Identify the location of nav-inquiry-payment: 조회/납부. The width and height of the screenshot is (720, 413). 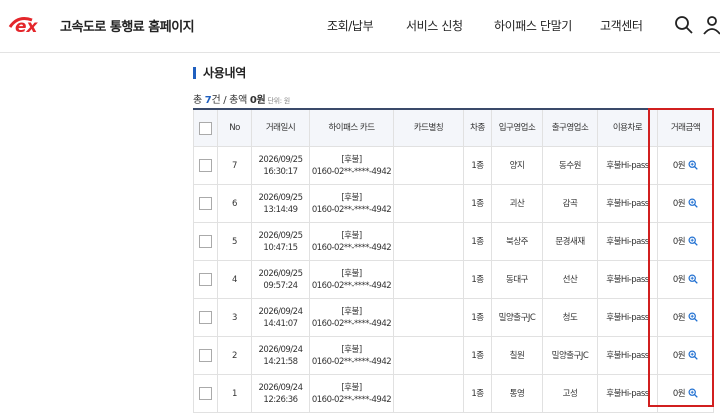
(350, 25).